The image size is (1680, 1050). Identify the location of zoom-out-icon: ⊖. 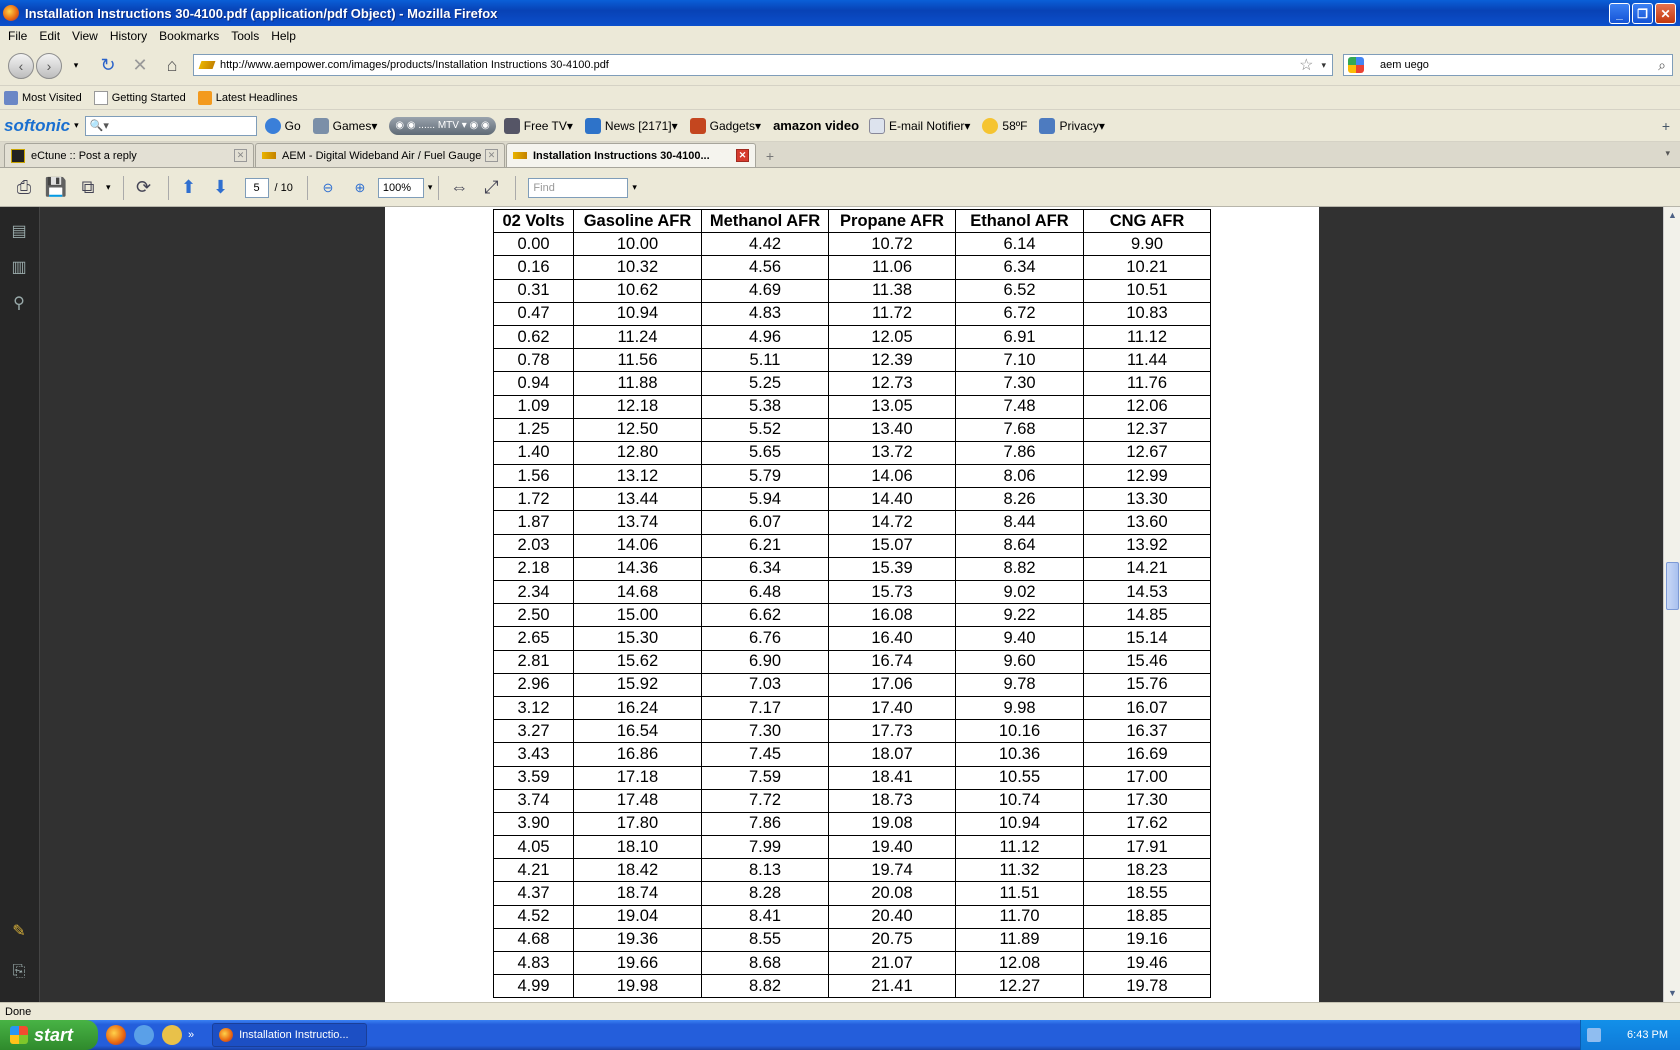
(328, 188).